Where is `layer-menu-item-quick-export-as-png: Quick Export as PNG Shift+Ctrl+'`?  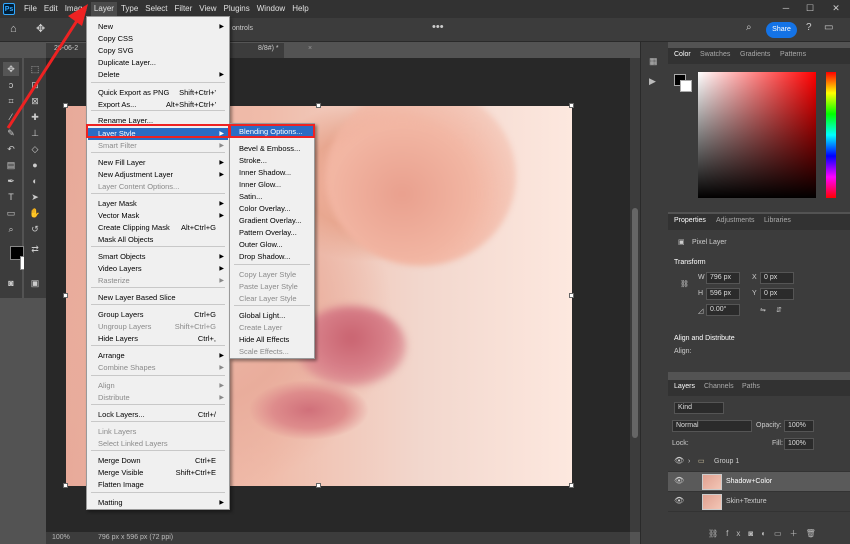 layer-menu-item-quick-export-as-png: Quick Export as PNG Shift+Ctrl+' is located at coordinates (158, 93).